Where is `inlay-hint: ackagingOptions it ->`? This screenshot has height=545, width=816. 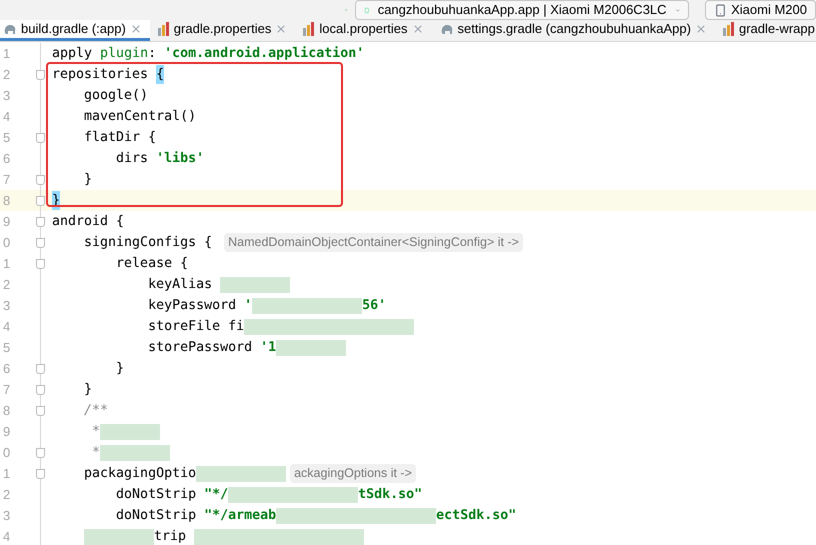
inlay-hint: ackagingOptions it -> is located at coordinates (353, 473).